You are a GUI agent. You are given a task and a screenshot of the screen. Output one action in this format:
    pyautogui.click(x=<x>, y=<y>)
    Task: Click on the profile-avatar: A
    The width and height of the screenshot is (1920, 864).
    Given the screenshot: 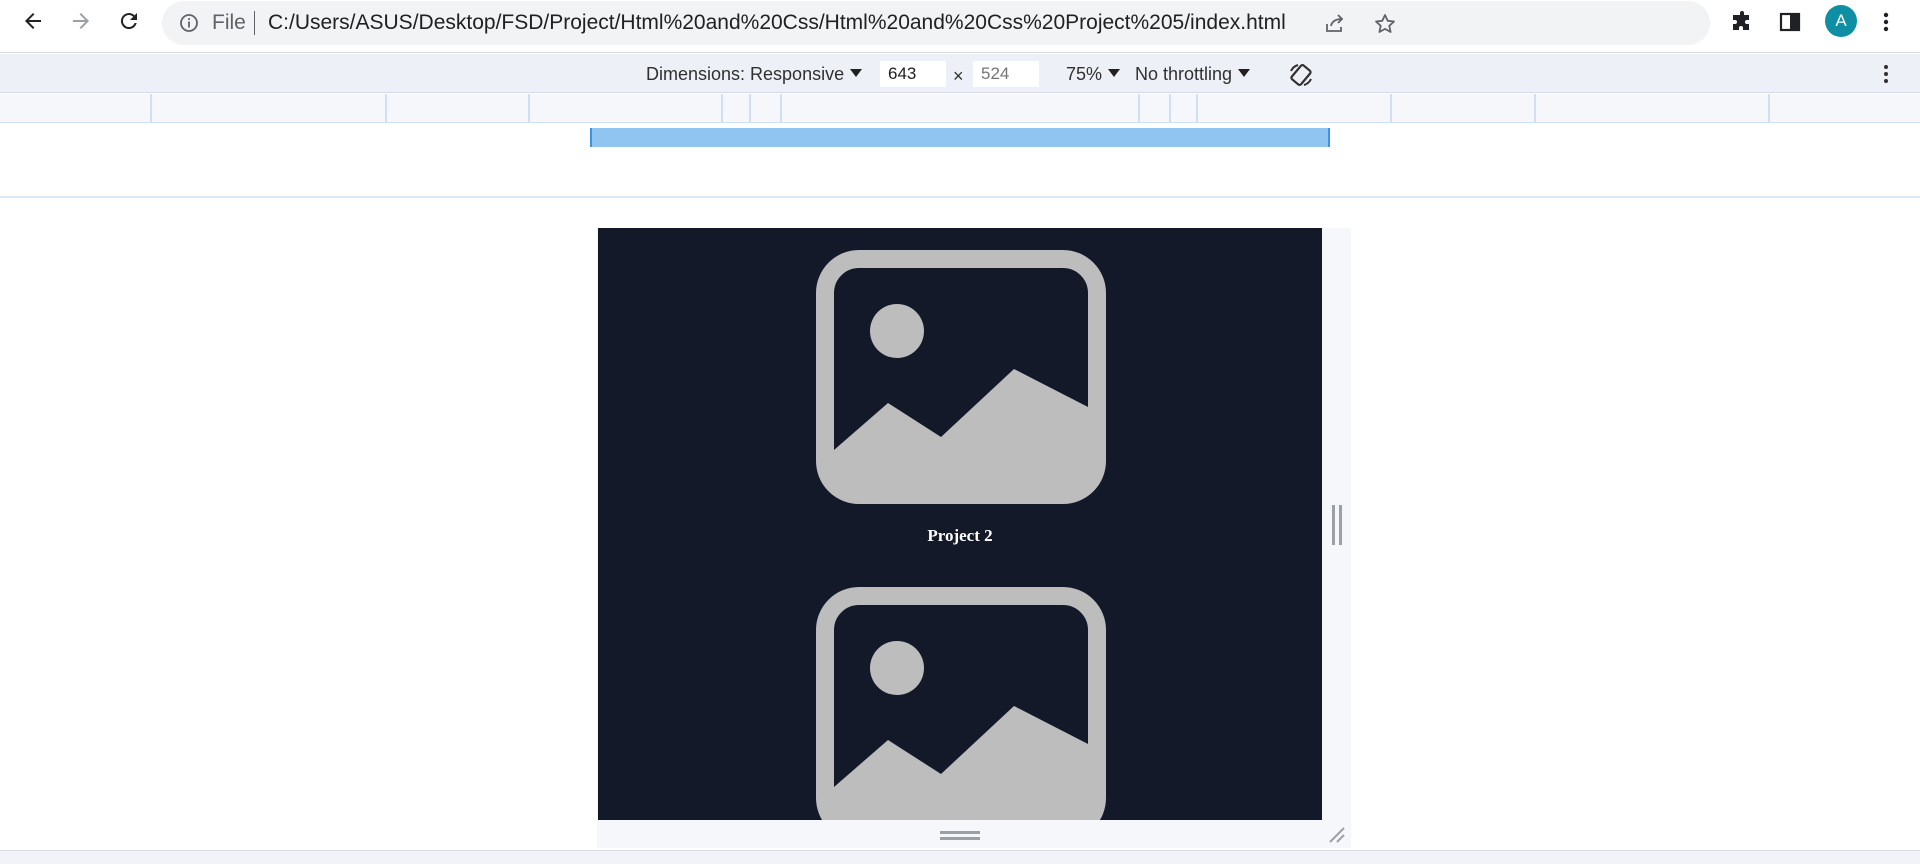 What is the action you would take?
    pyautogui.click(x=1841, y=21)
    